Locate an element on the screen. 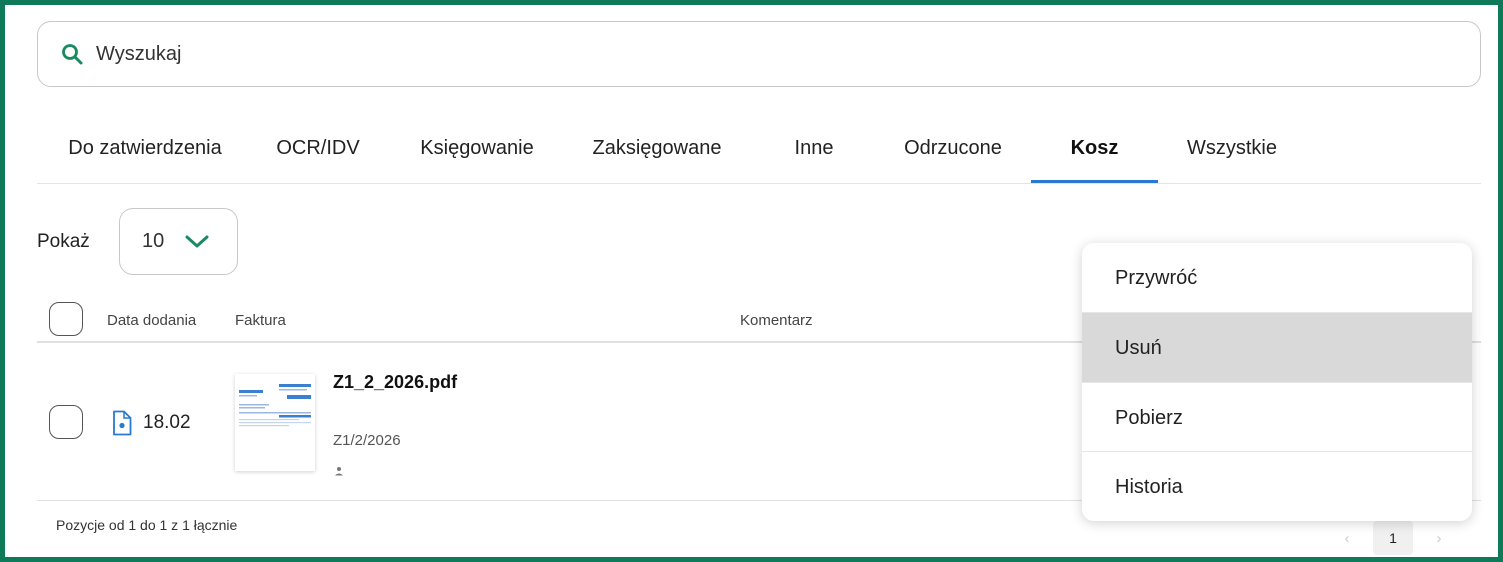  tab-odrzucone: Odrzucone is located at coordinates (953, 150).